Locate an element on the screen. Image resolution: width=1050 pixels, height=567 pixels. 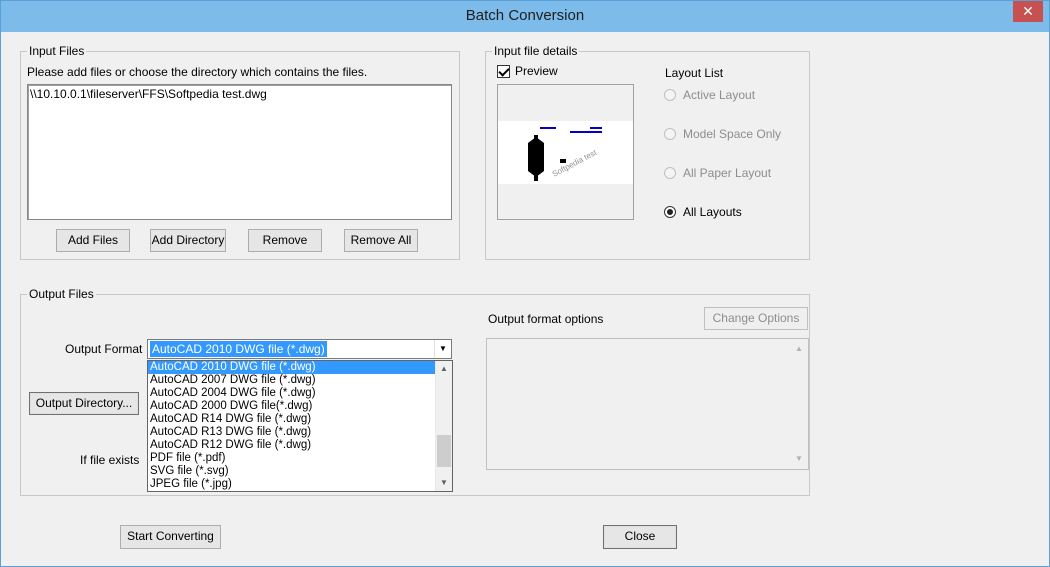
remove-all-button: Remove All is located at coordinates (381, 240).